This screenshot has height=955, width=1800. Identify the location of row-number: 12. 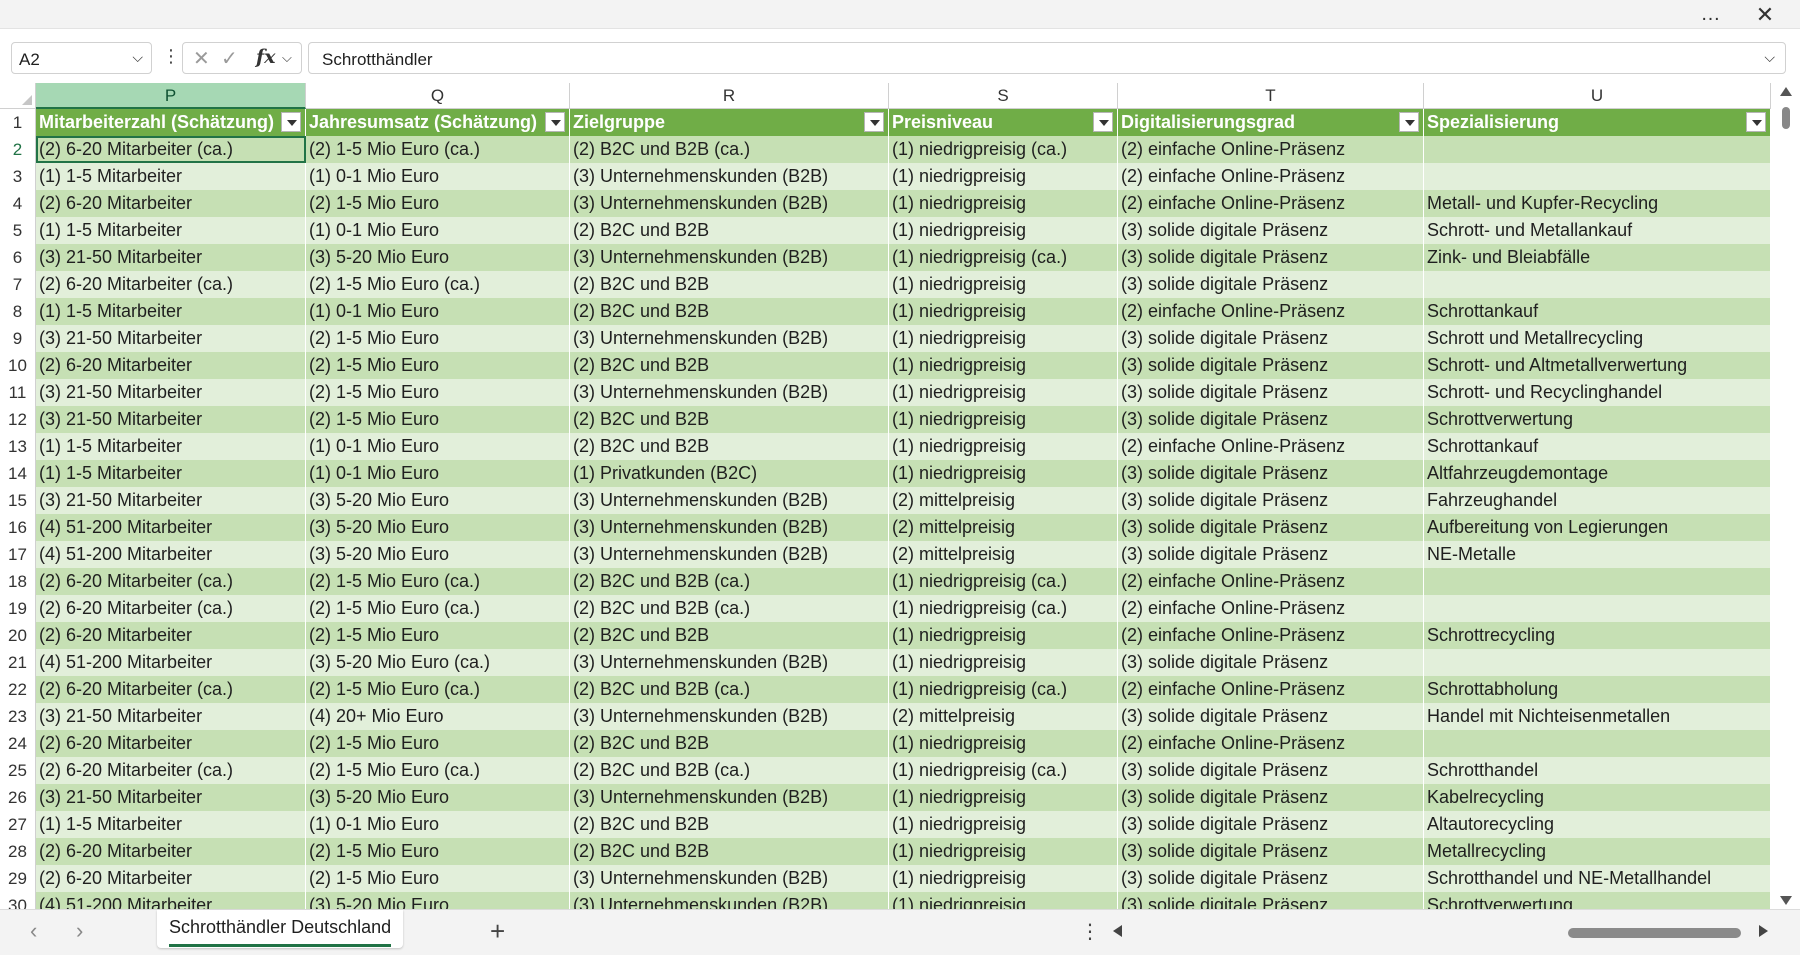
(18, 419).